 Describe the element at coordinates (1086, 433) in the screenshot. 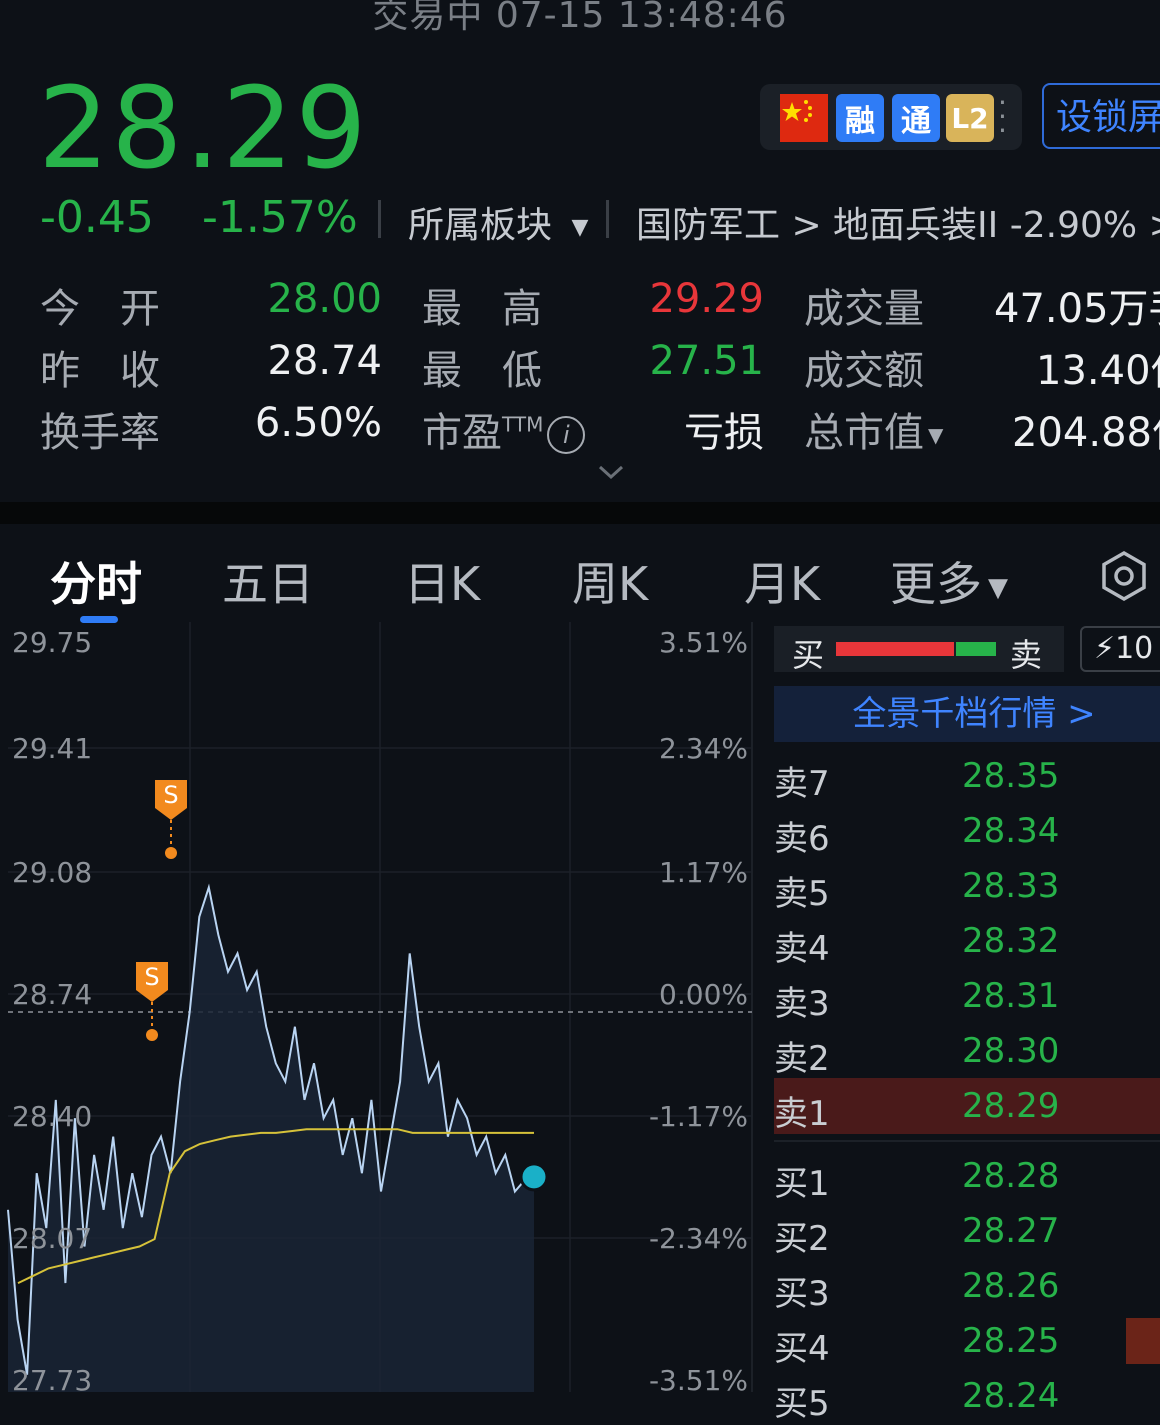

I see `mcap-value: 204.88亿` at that location.